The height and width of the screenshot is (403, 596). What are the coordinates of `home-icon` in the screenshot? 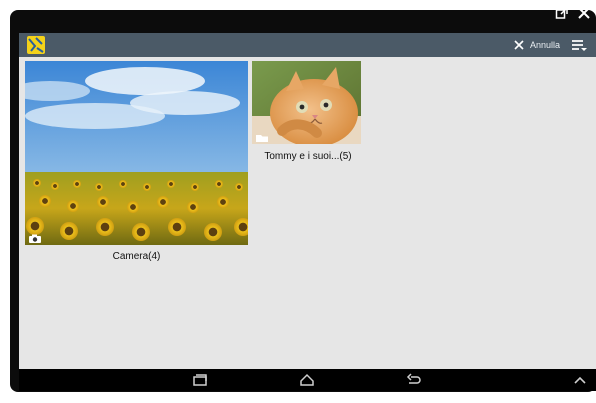 It's located at (307, 379).